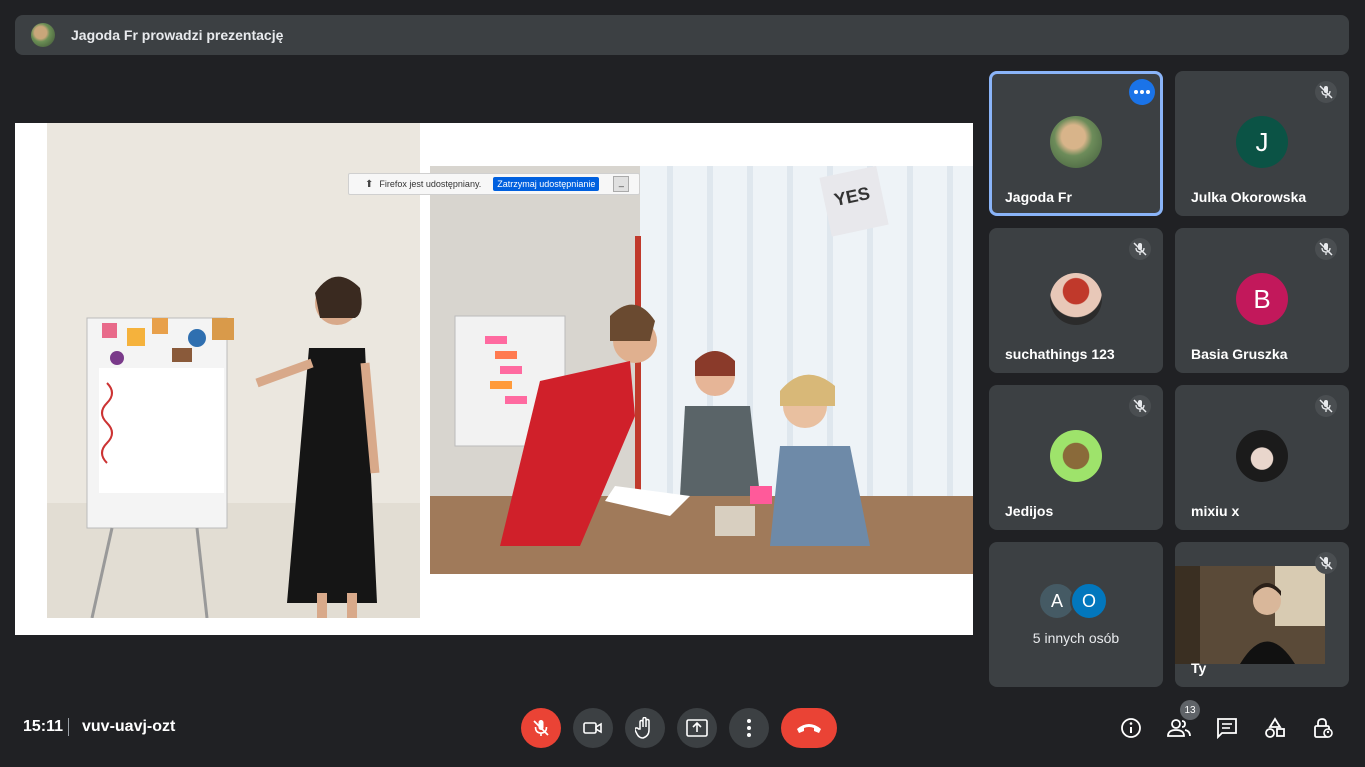  I want to click on info-icon, so click(1131, 728).